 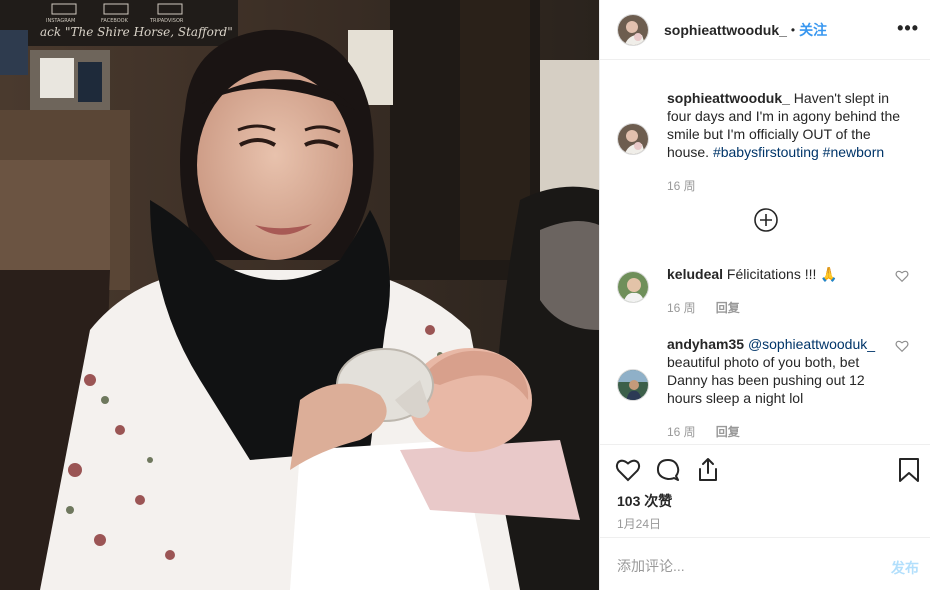 What do you see at coordinates (115, 21) in the screenshot?
I see `photo-logo-facebook: FACEBOOK` at bounding box center [115, 21].